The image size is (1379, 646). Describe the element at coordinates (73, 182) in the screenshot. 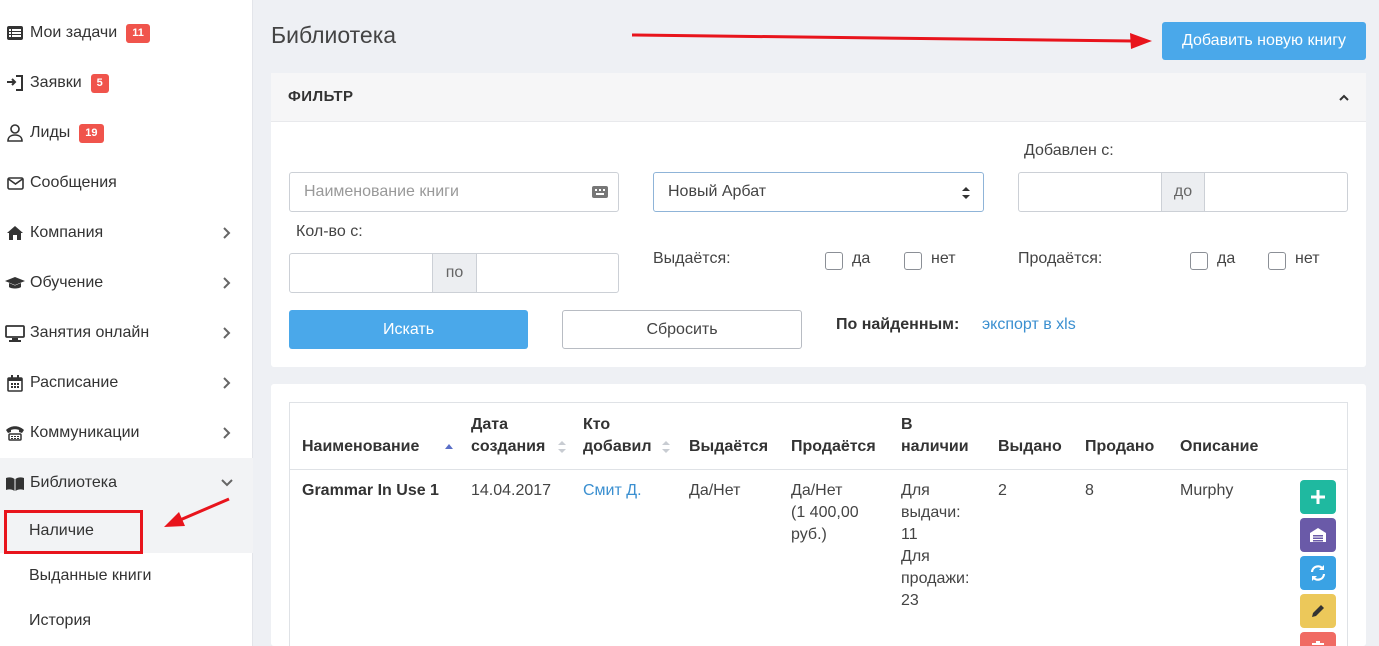

I see `sidebar-item-label: Сообщения` at that location.